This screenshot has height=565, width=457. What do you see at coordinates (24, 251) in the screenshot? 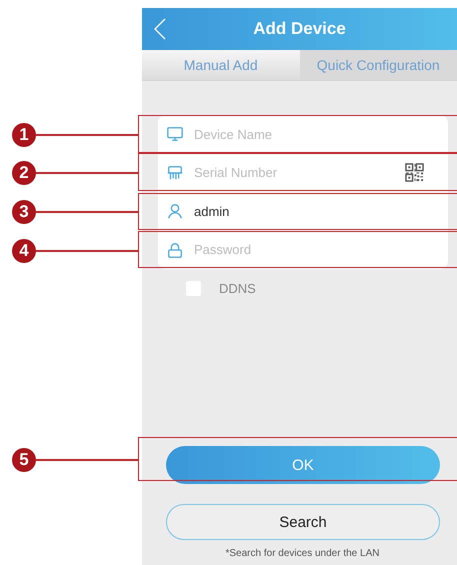
I see `callout-number: 4` at bounding box center [24, 251].